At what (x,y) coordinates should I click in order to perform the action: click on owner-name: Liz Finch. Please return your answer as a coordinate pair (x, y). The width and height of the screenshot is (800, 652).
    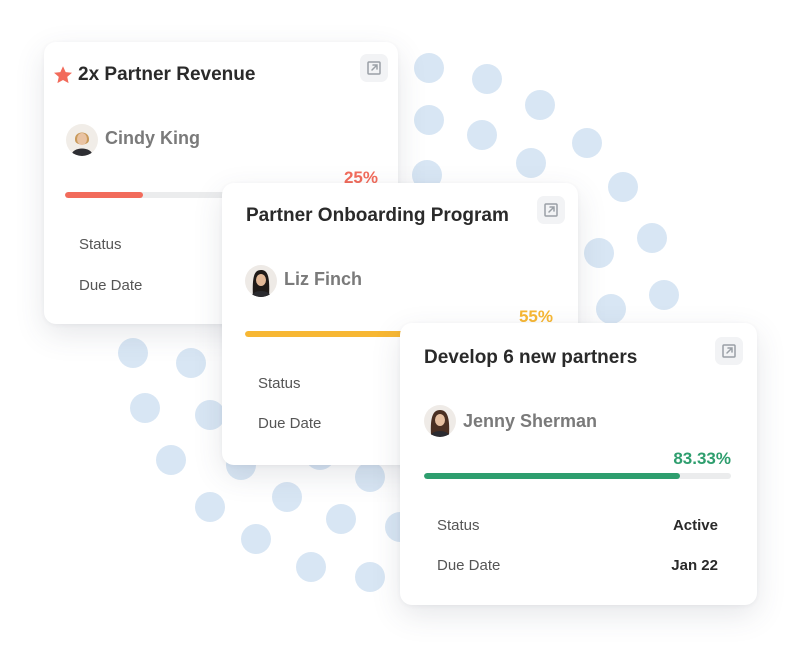
    Looking at the image, I should click on (323, 279).